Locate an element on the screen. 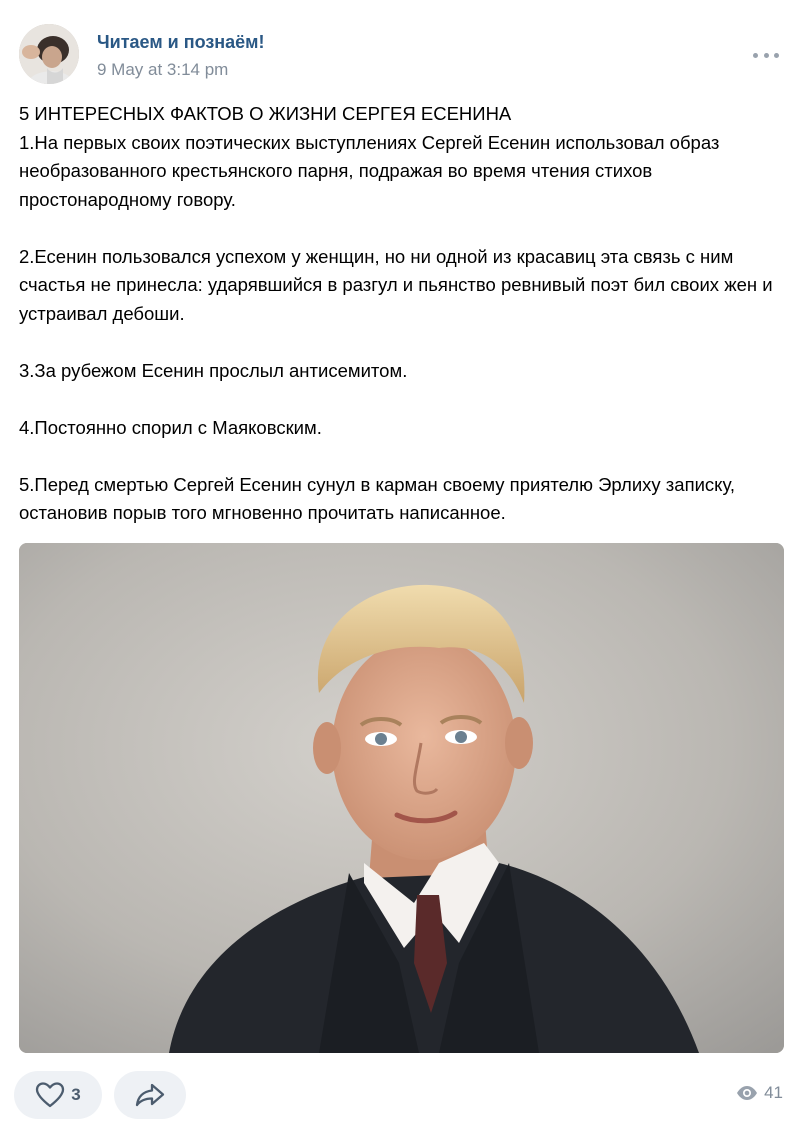  like-count: 3 is located at coordinates (76, 1094).